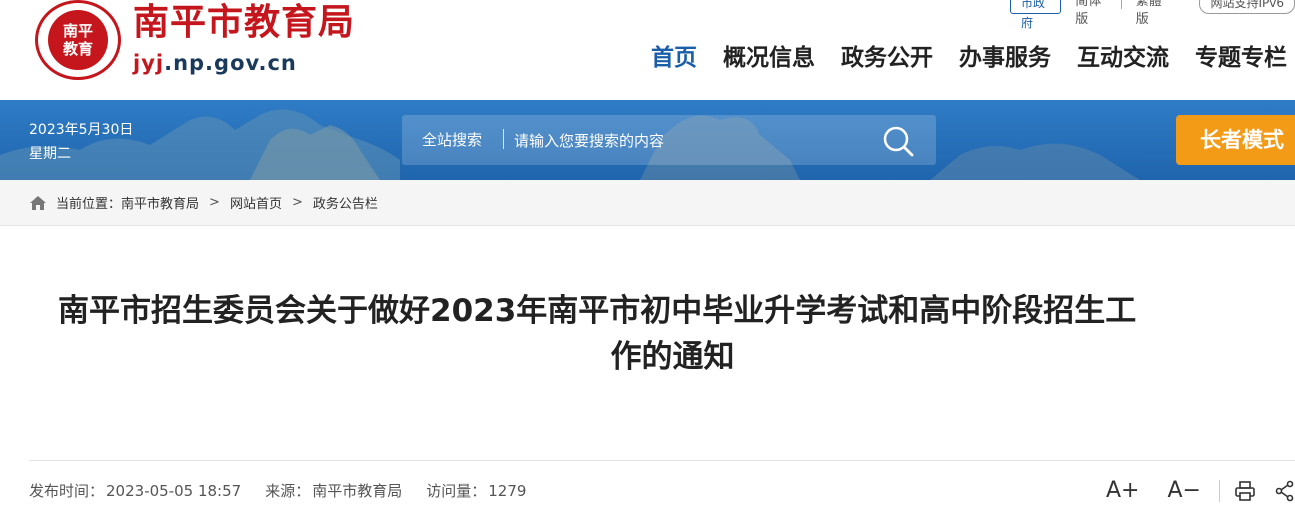 The width and height of the screenshot is (1295, 519). I want to click on view-count: 访问量： 1279, so click(476, 490).